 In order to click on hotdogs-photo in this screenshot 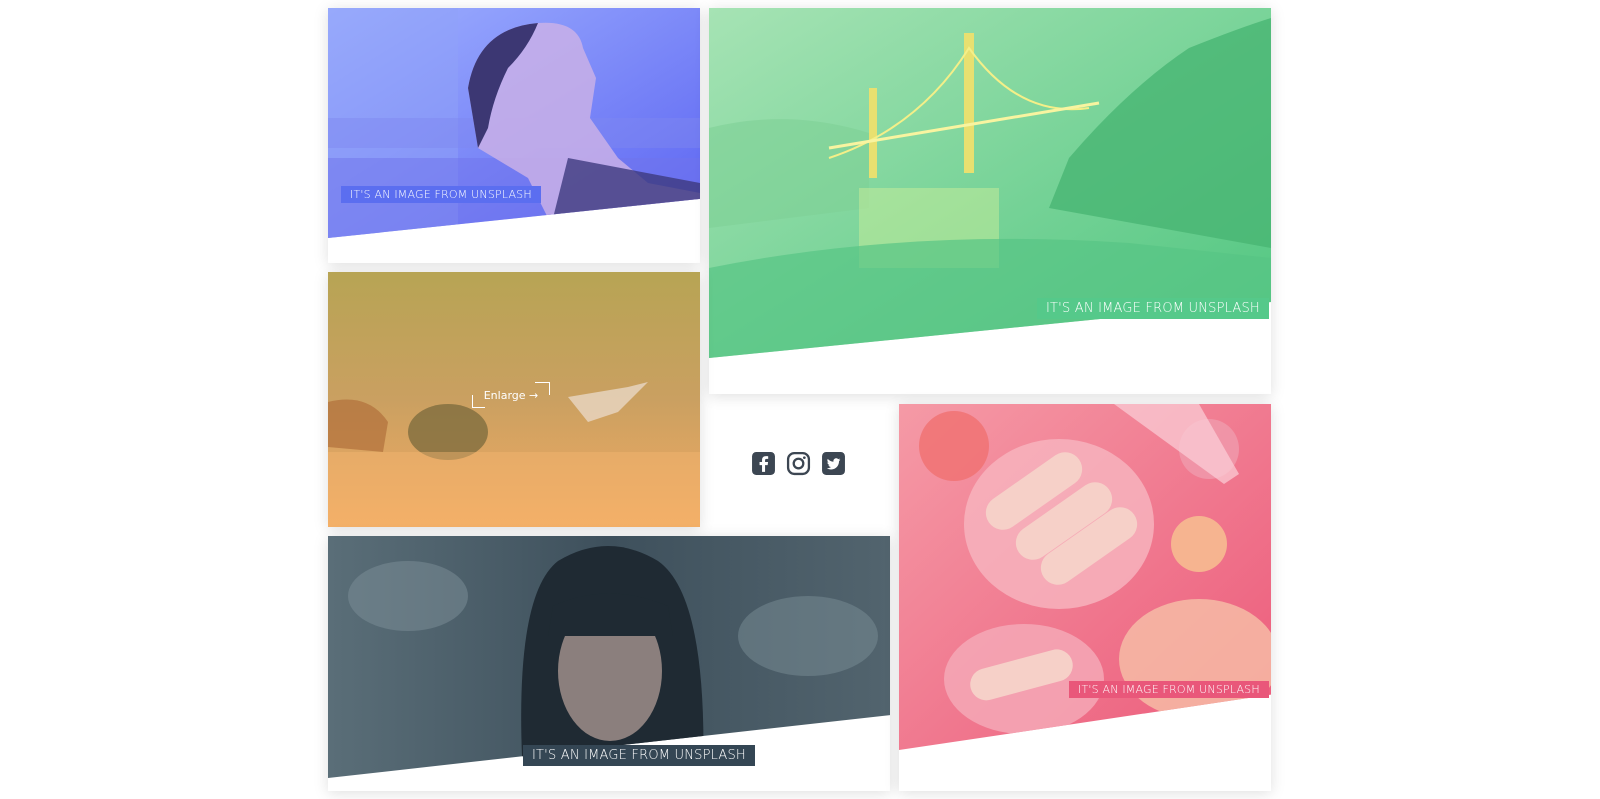, I will do `click(1085, 577)`.